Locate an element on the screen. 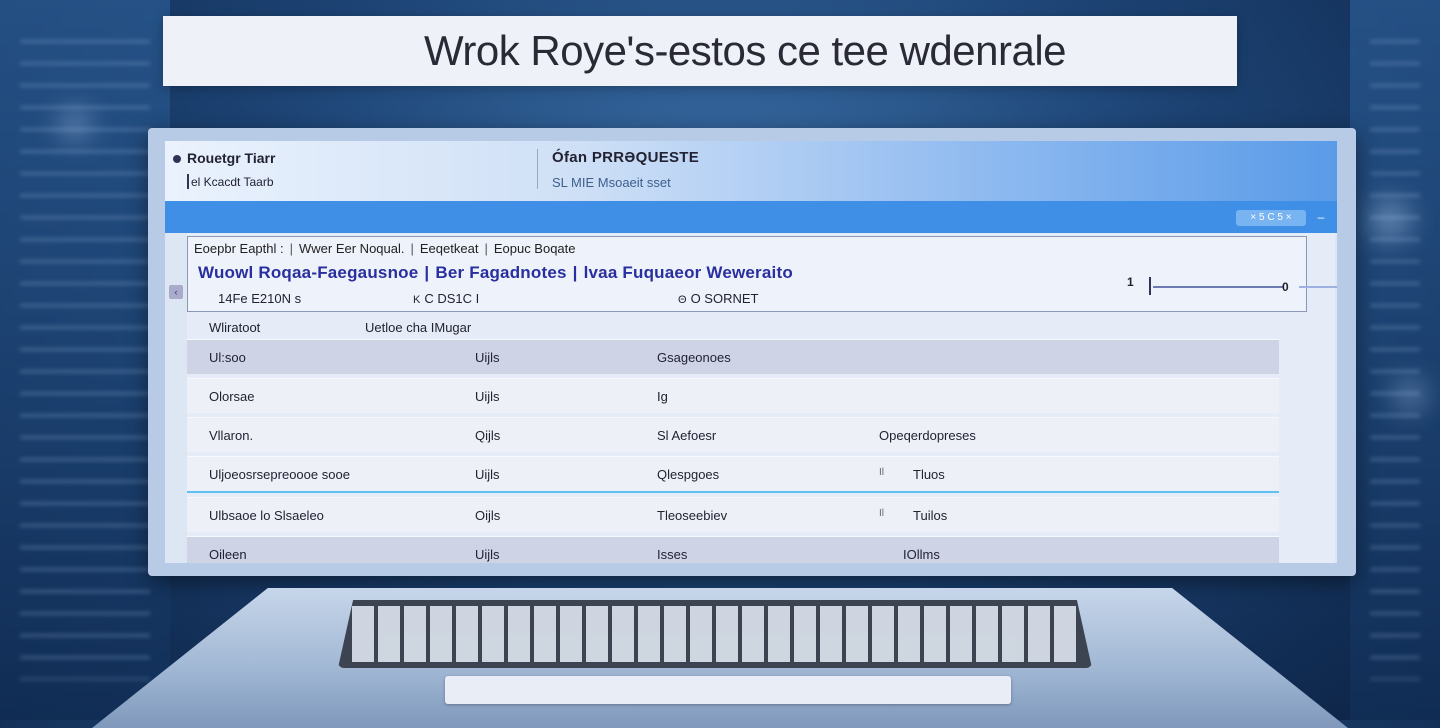 The image size is (1440, 728). table-row: Oileen Uijls Isses IOllms is located at coordinates (733, 549).